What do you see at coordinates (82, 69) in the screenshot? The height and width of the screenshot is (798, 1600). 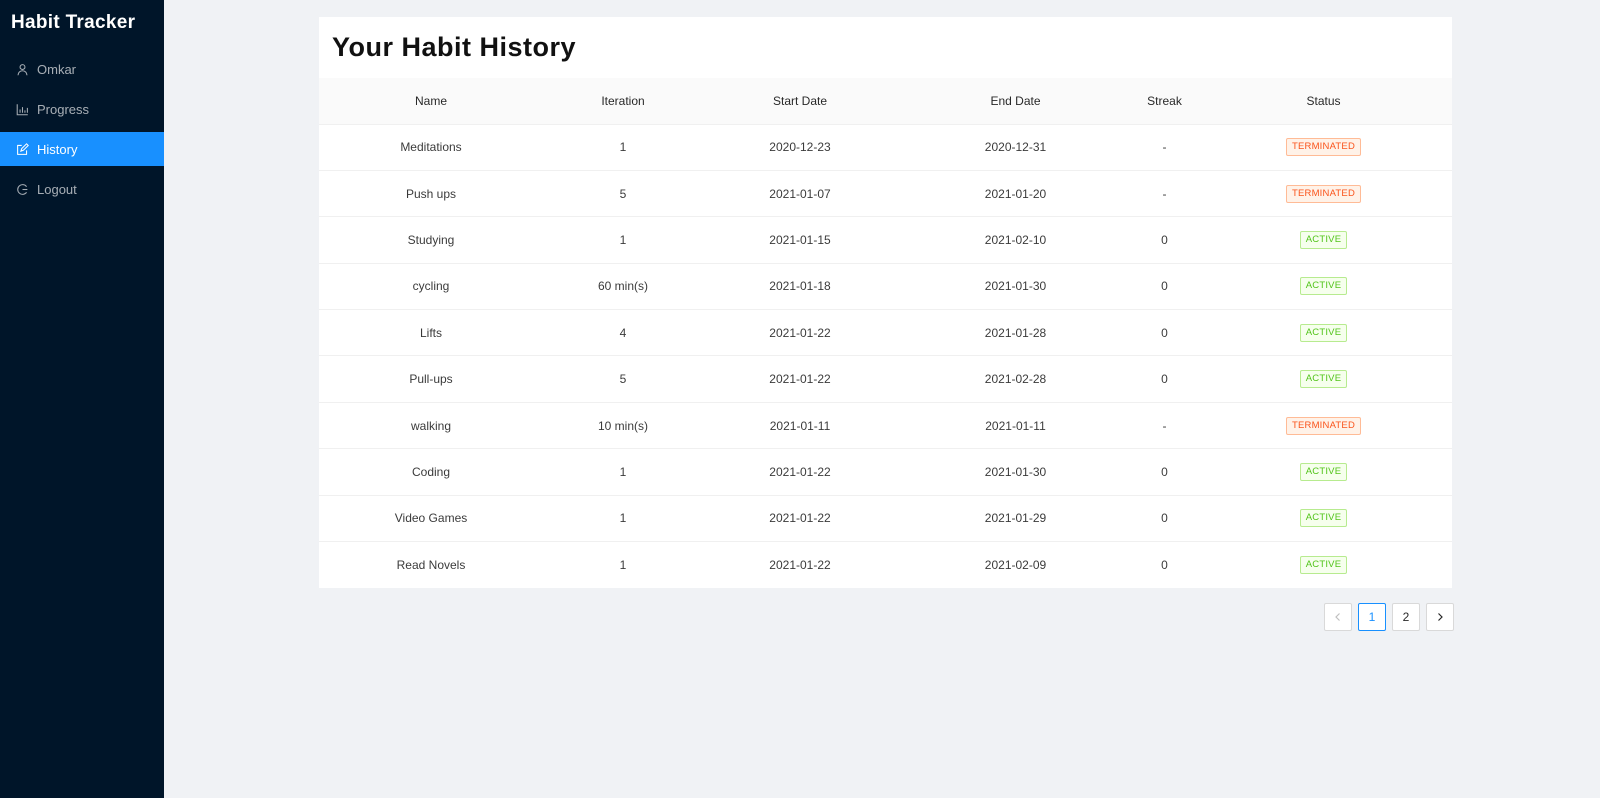 I see `sidebar-item-omkar: Omkar` at bounding box center [82, 69].